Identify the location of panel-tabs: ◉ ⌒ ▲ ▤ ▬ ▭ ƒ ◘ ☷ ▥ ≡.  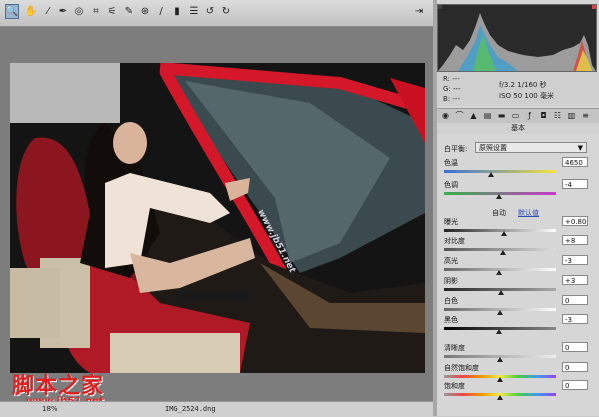
(518, 116).